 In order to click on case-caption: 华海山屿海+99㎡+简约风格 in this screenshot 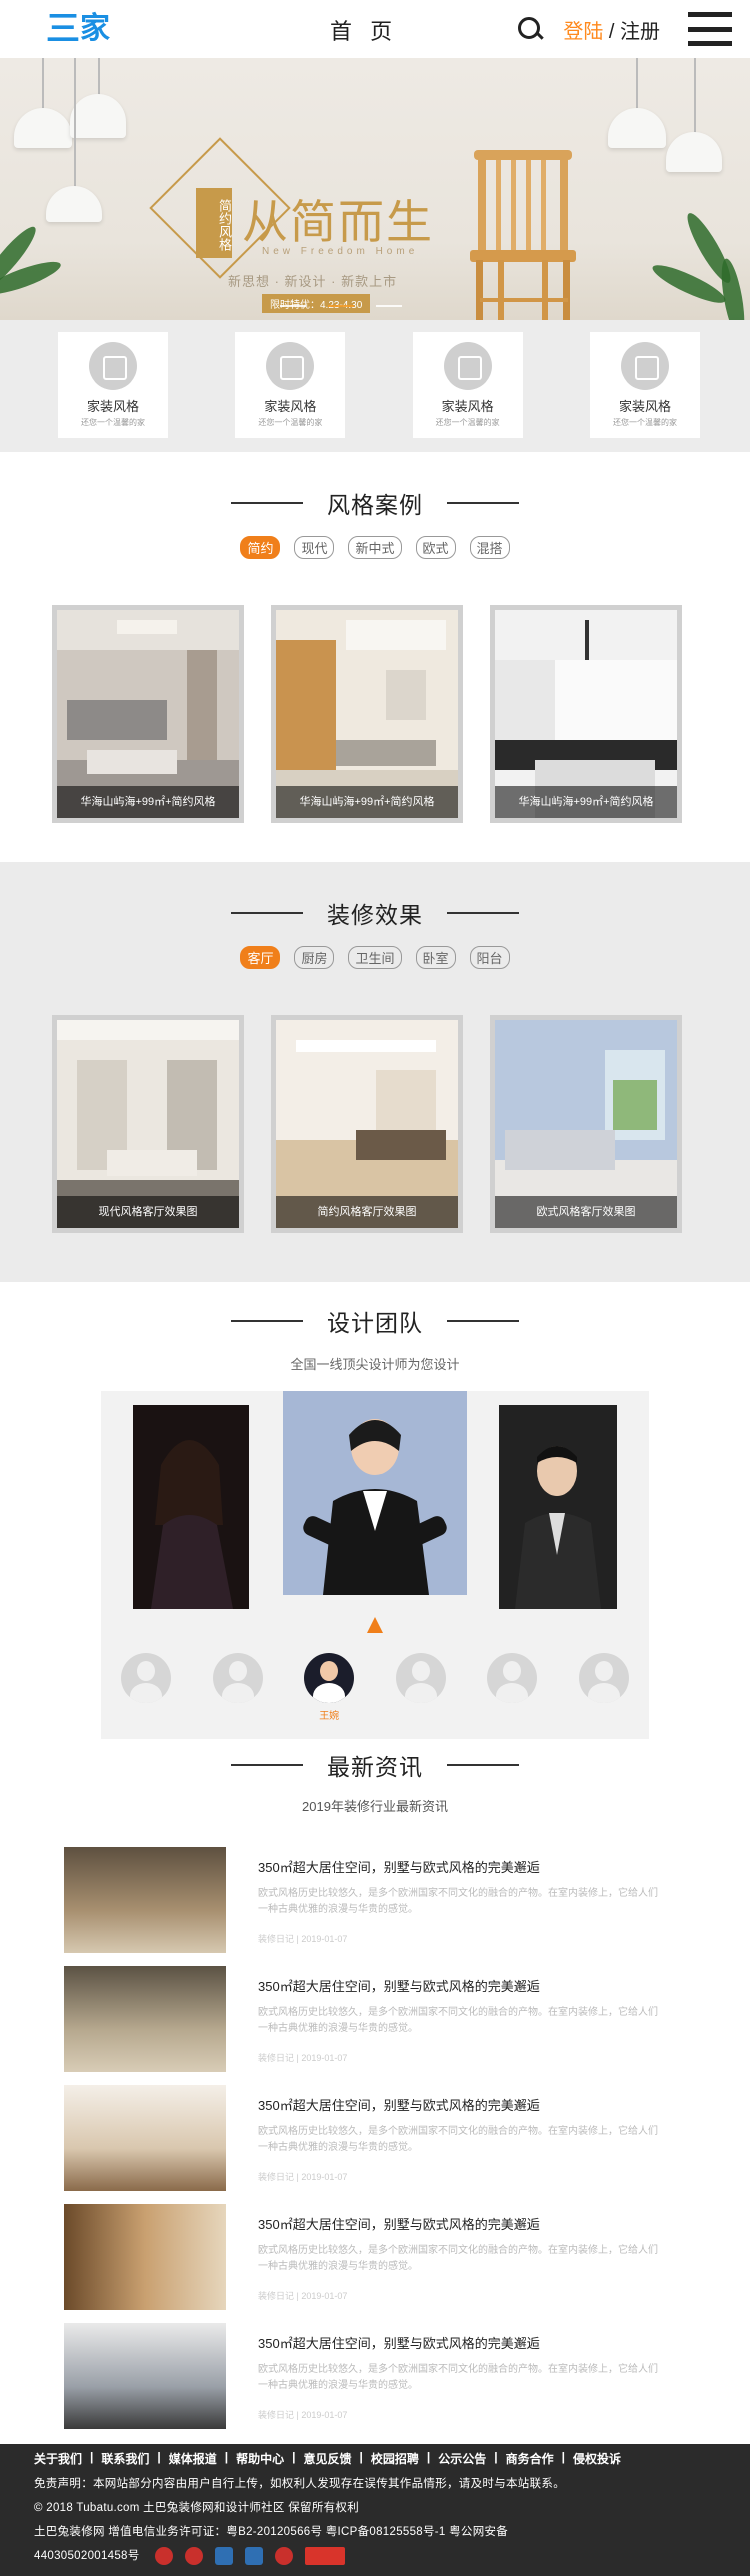, I will do `click(148, 802)`.